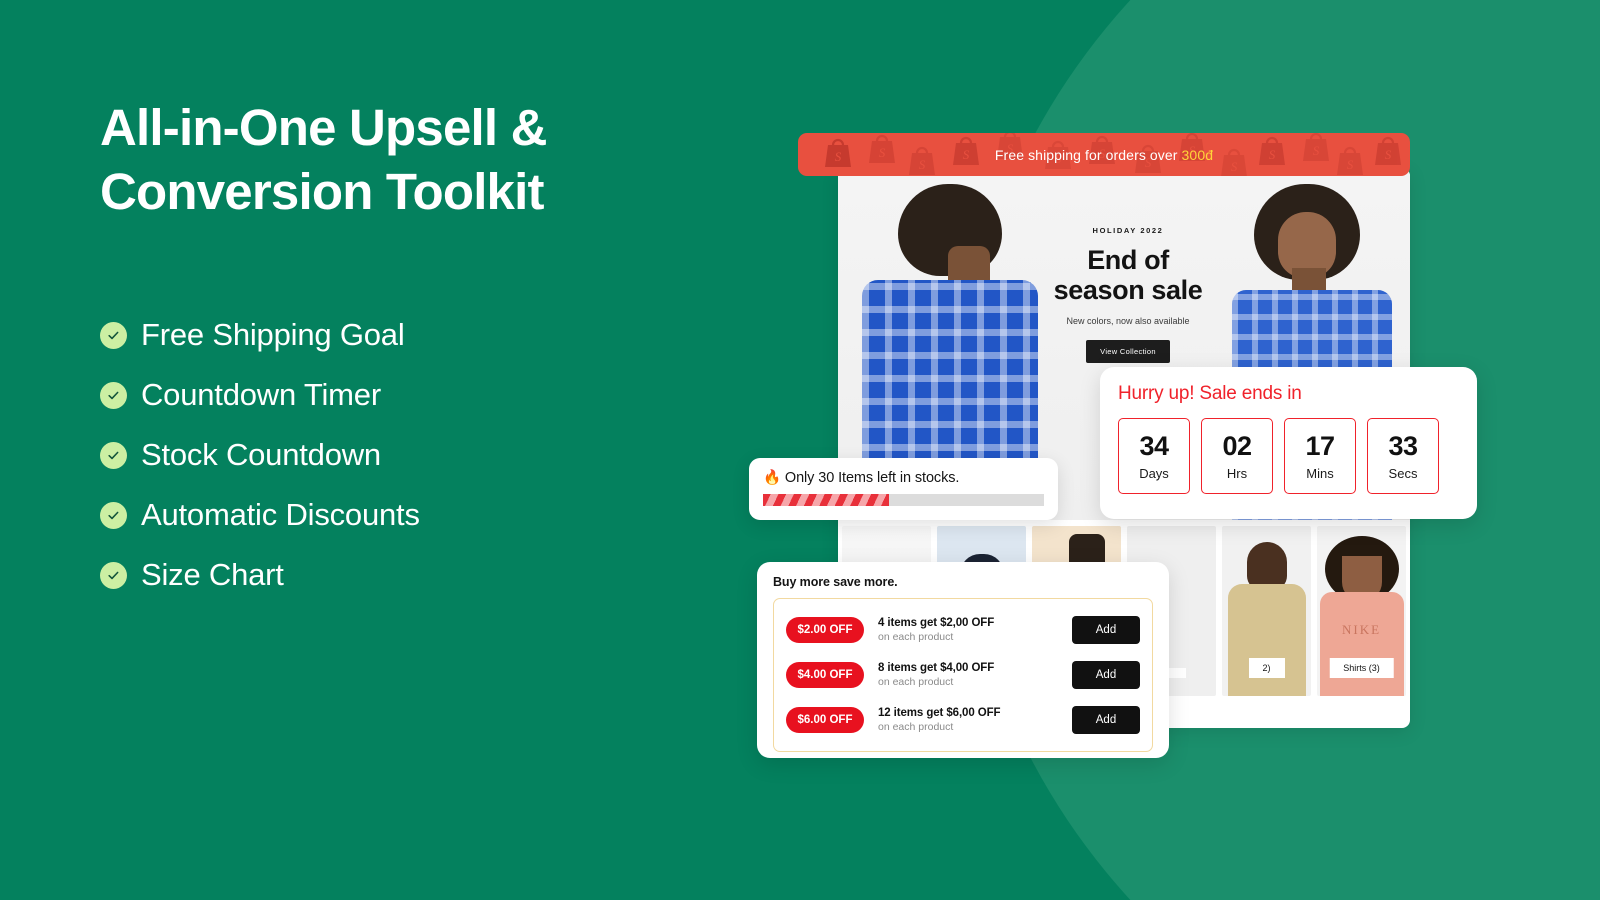  I want to click on view-collection-button: View Collection, so click(1128, 351).